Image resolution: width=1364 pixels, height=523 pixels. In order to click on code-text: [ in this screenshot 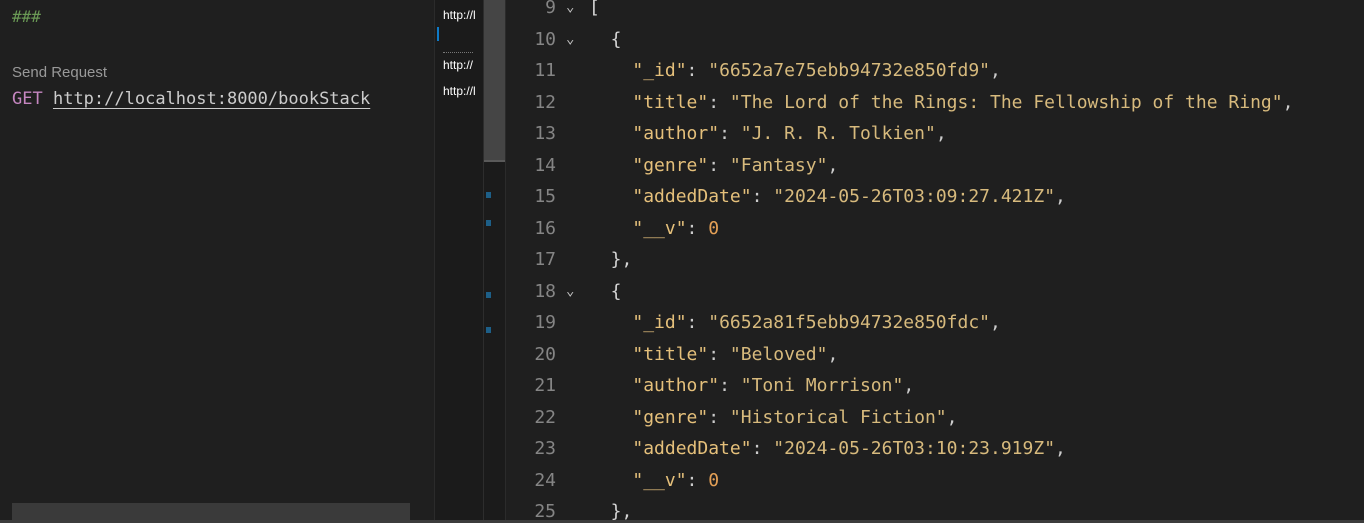, I will do `click(594, 11)`.